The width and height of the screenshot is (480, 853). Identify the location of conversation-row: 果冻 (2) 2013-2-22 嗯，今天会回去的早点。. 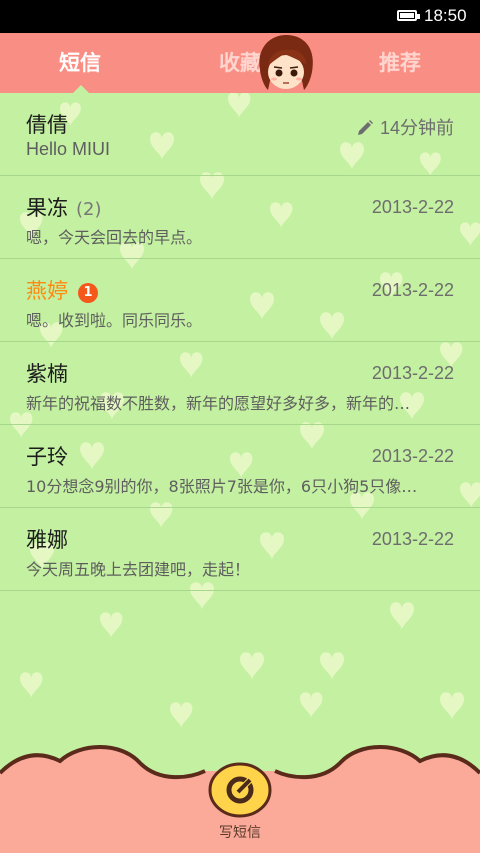
(240, 217).